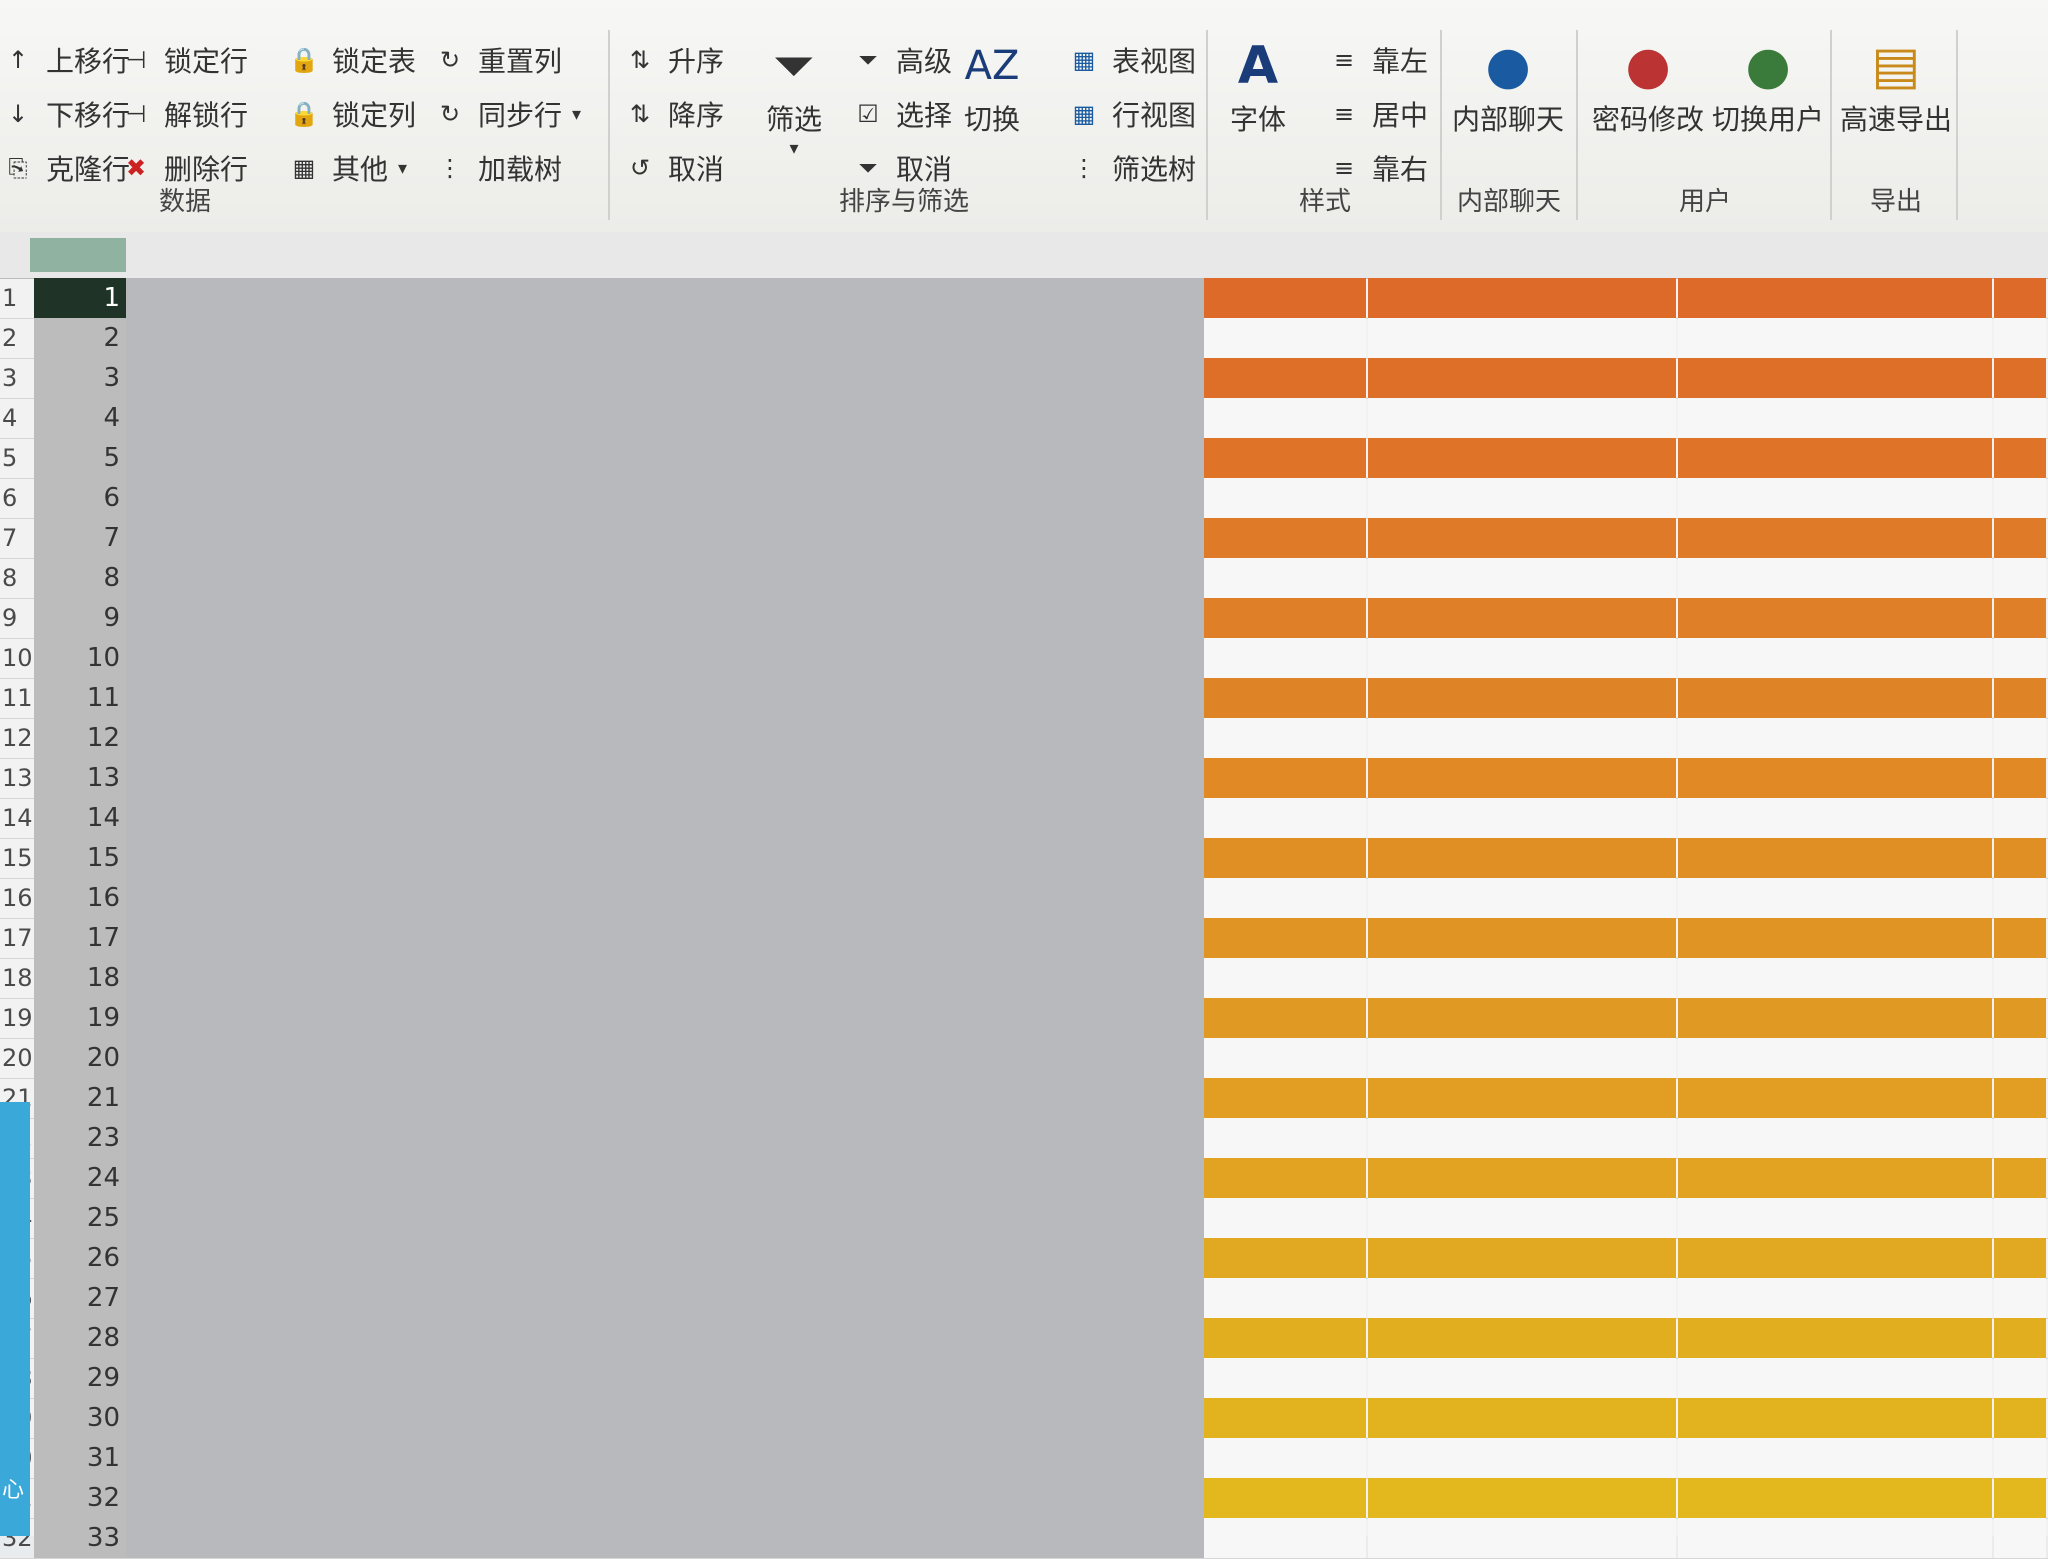  Describe the element at coordinates (1024, 1138) in the screenshot. I see `table-row: 2223` at that location.